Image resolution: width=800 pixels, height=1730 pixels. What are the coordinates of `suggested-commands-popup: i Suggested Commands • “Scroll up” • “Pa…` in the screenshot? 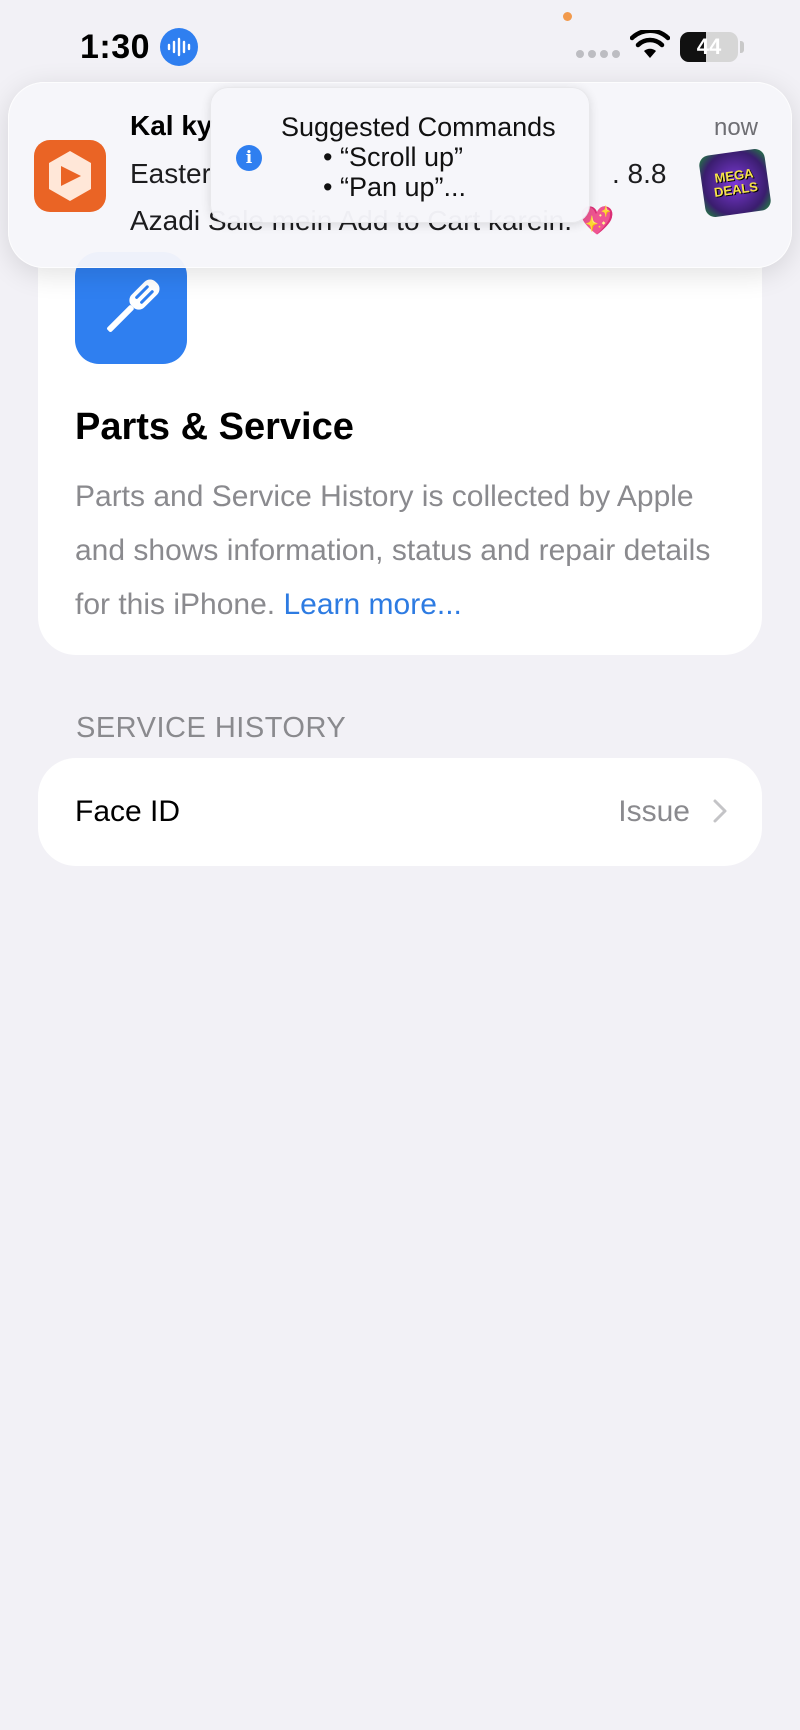 It's located at (400, 155).